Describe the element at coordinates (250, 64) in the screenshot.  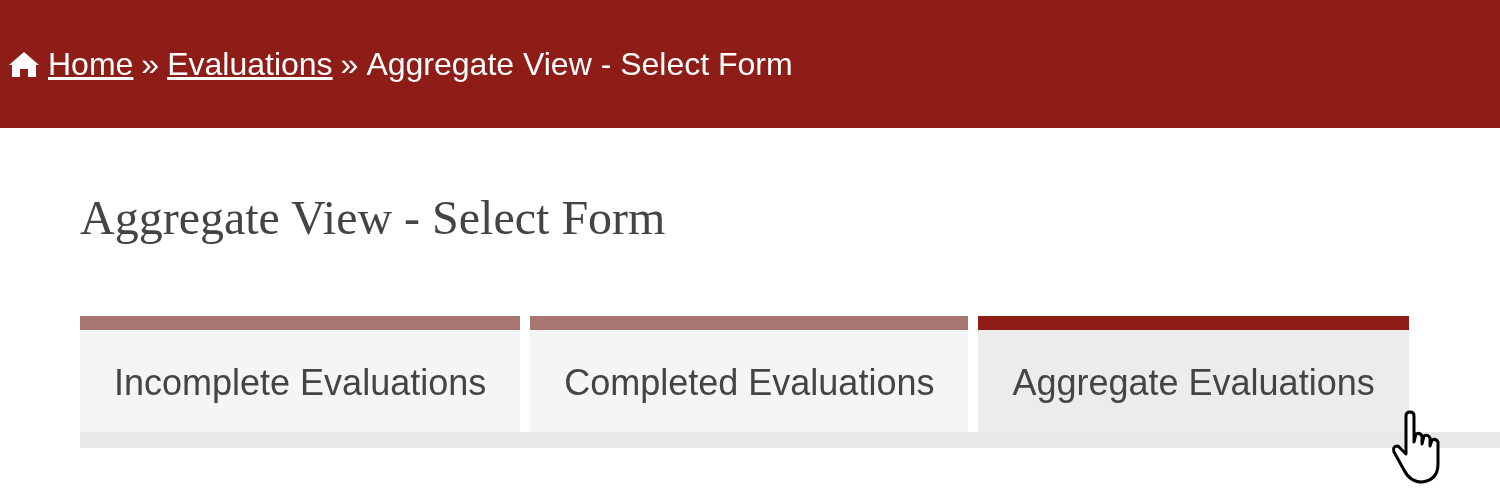
I see `breadcrumb-link: Evaluations` at that location.